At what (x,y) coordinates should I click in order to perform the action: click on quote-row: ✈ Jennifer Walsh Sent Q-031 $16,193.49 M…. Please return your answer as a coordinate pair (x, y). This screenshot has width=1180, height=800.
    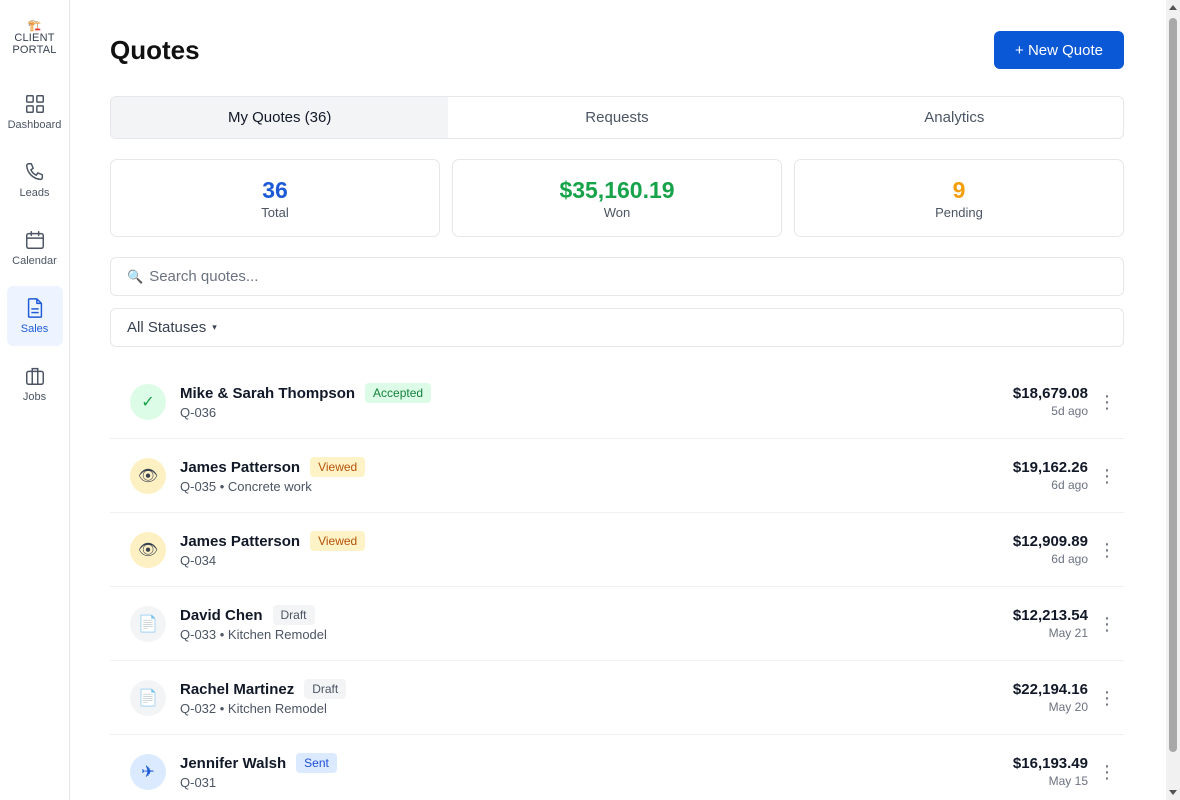
    Looking at the image, I should click on (617, 767).